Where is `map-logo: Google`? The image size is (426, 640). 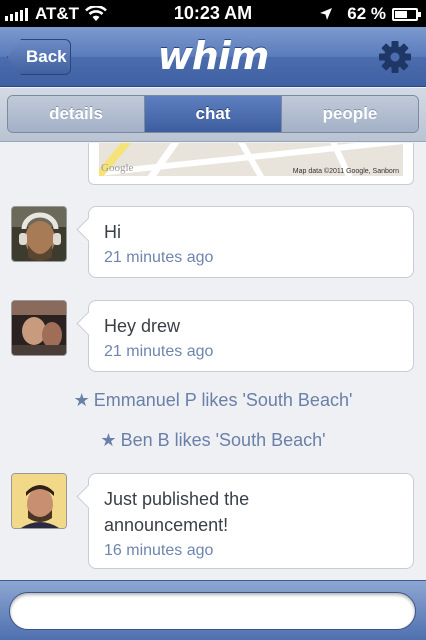 map-logo: Google is located at coordinates (117, 168).